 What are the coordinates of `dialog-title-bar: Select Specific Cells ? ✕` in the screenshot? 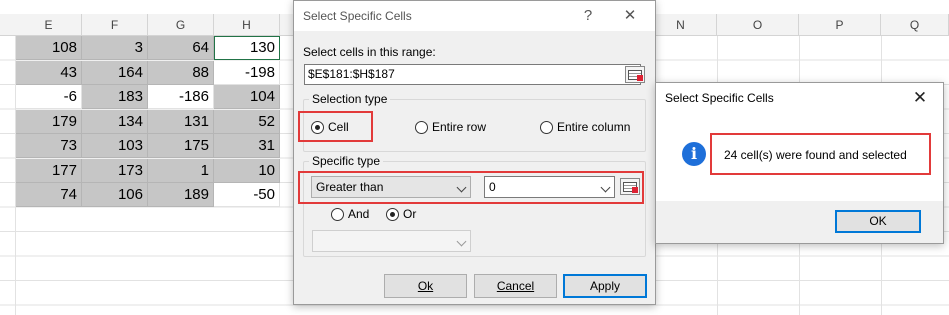 It's located at (474, 16).